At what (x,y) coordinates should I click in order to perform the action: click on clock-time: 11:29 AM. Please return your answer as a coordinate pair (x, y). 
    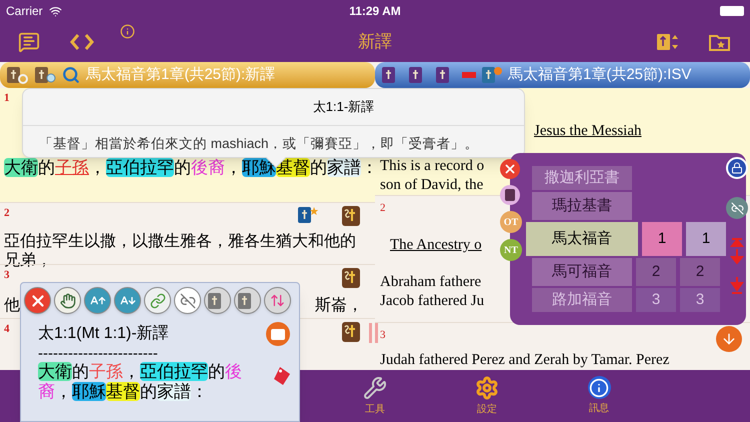
    Looking at the image, I should click on (375, 11).